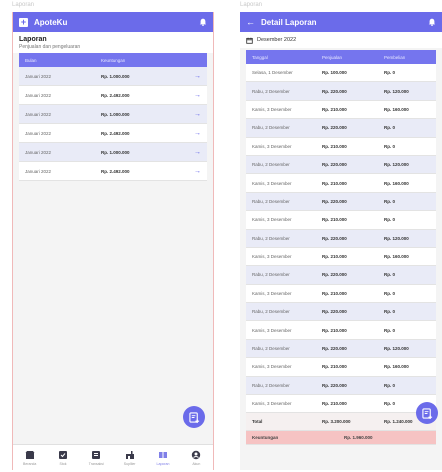 The image size is (442, 472). I want to click on app-bar: ← Detail Laporan, so click(341, 22).